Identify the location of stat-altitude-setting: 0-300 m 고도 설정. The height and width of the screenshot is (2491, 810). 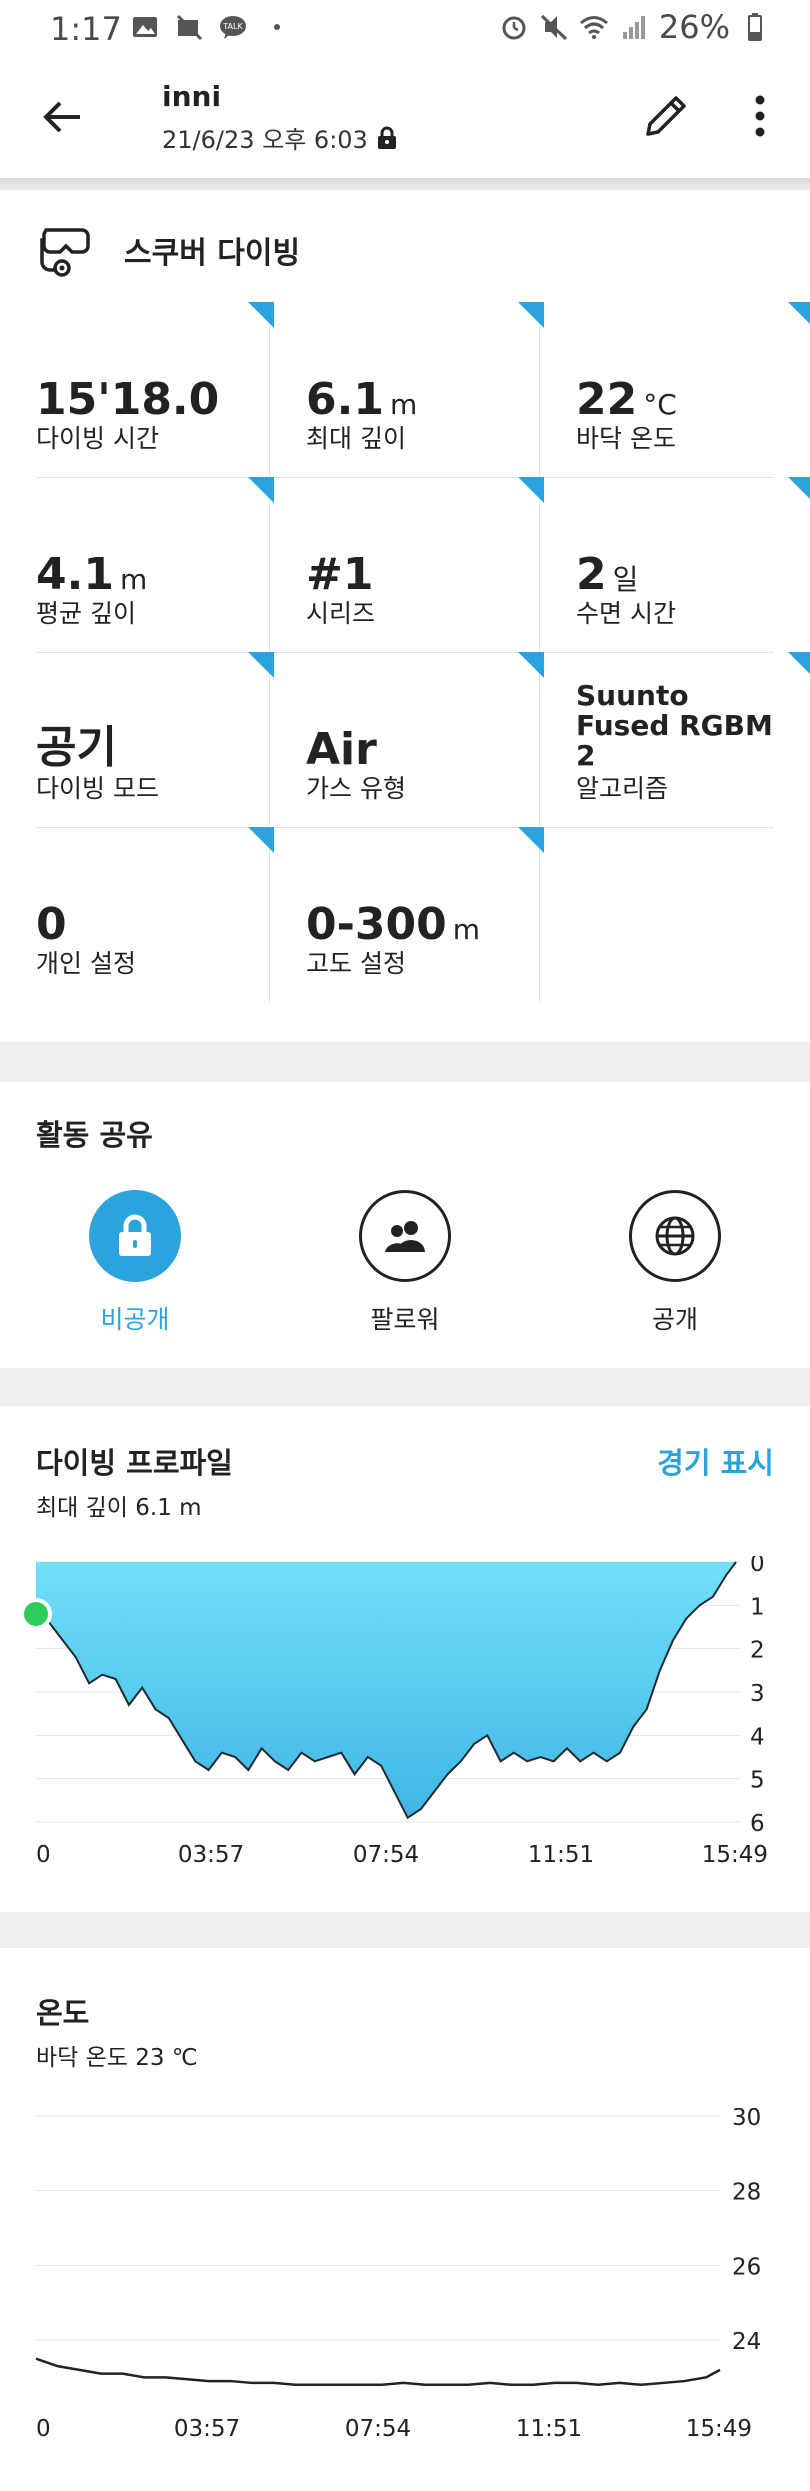
(425, 914).